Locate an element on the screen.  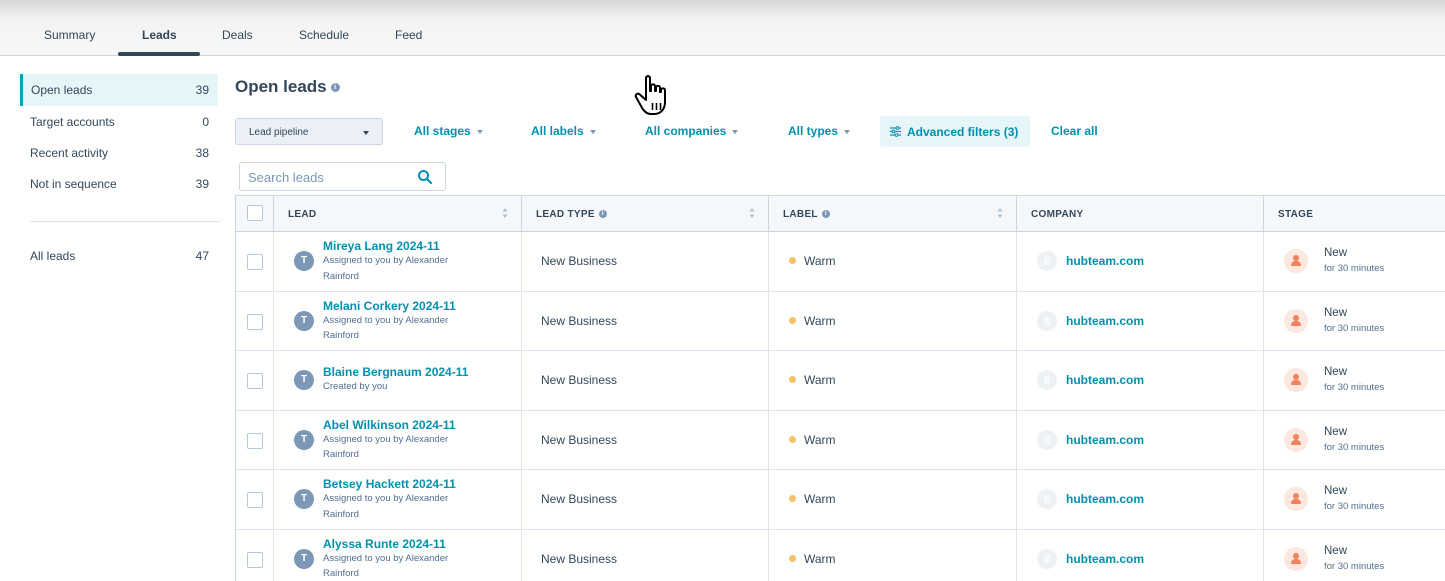
column-header-stage: STAGE is located at coordinates (1354, 214).